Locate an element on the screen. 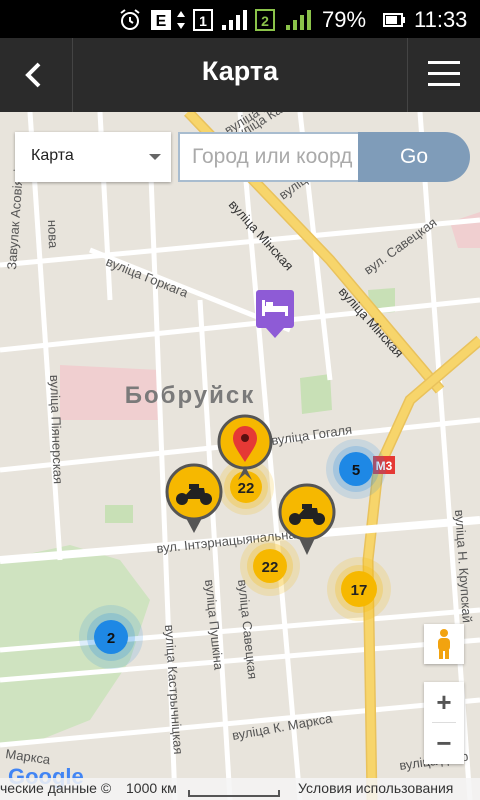 This screenshot has height=800, width=480. signal2-icon is located at coordinates (298, 20).